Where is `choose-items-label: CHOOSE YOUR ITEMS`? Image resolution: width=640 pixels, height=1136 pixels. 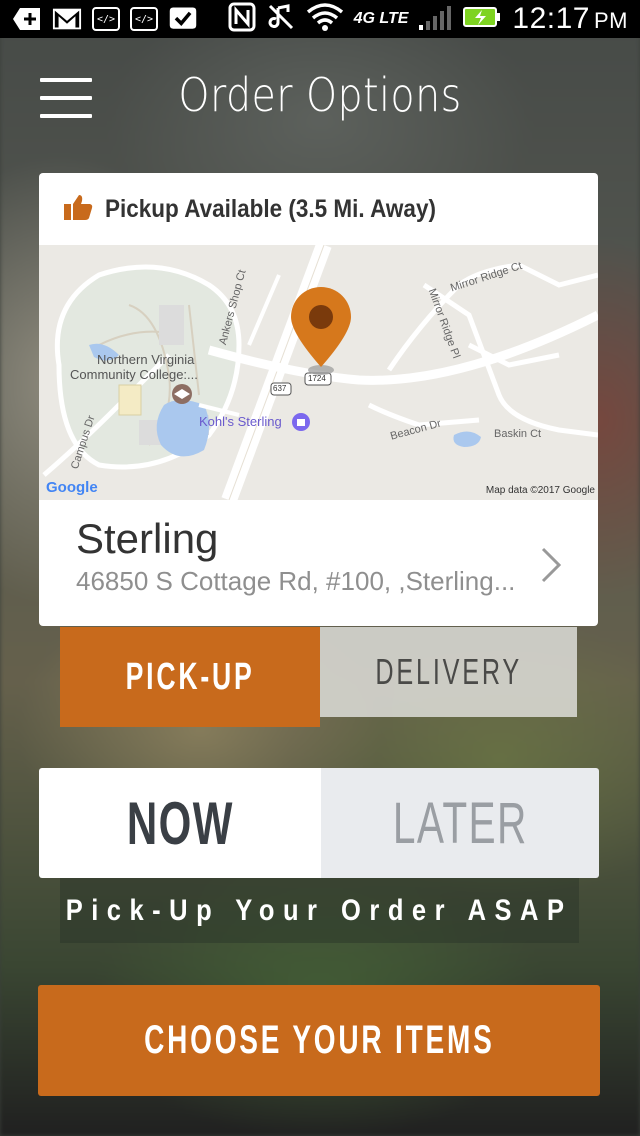
choose-items-label: CHOOSE YOUR ITEMS is located at coordinates (319, 1040).